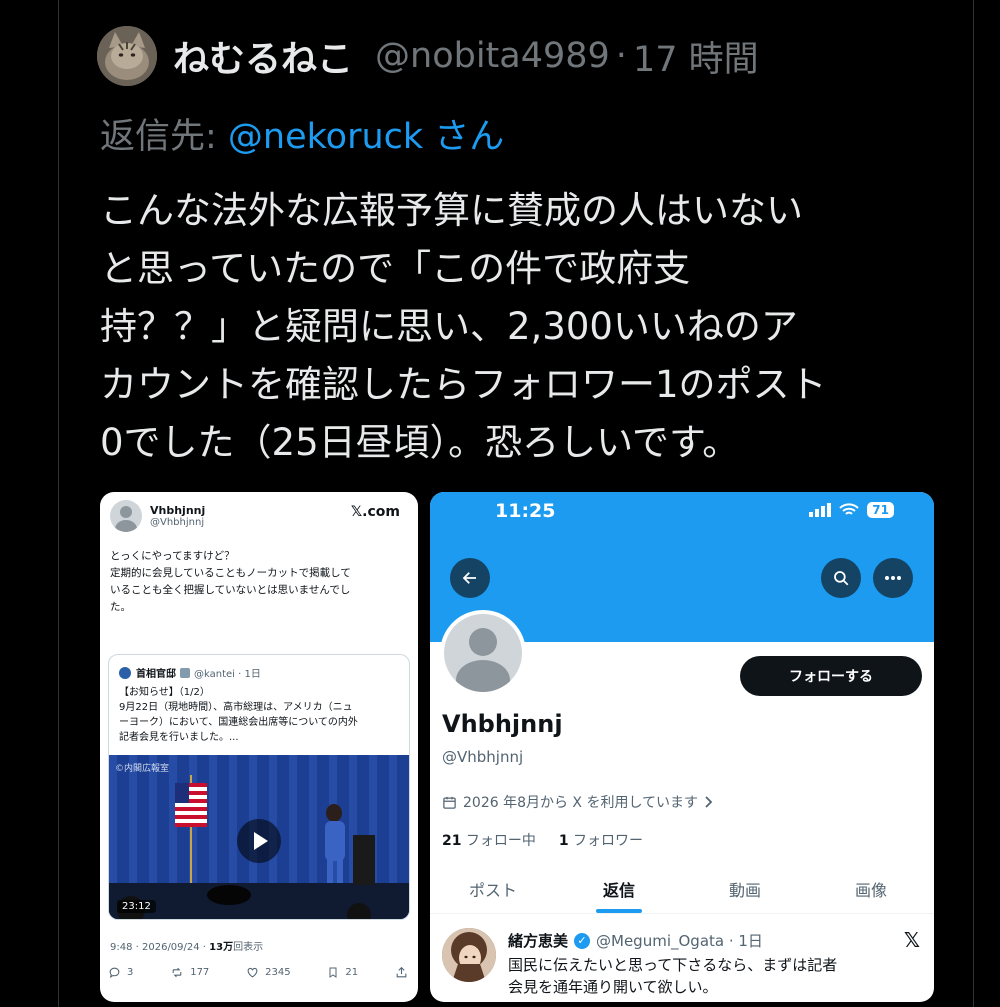 Image resolution: width=1000 pixels, height=1007 pixels. I want to click on reply-author-name: 緒方恵美, so click(538, 941).